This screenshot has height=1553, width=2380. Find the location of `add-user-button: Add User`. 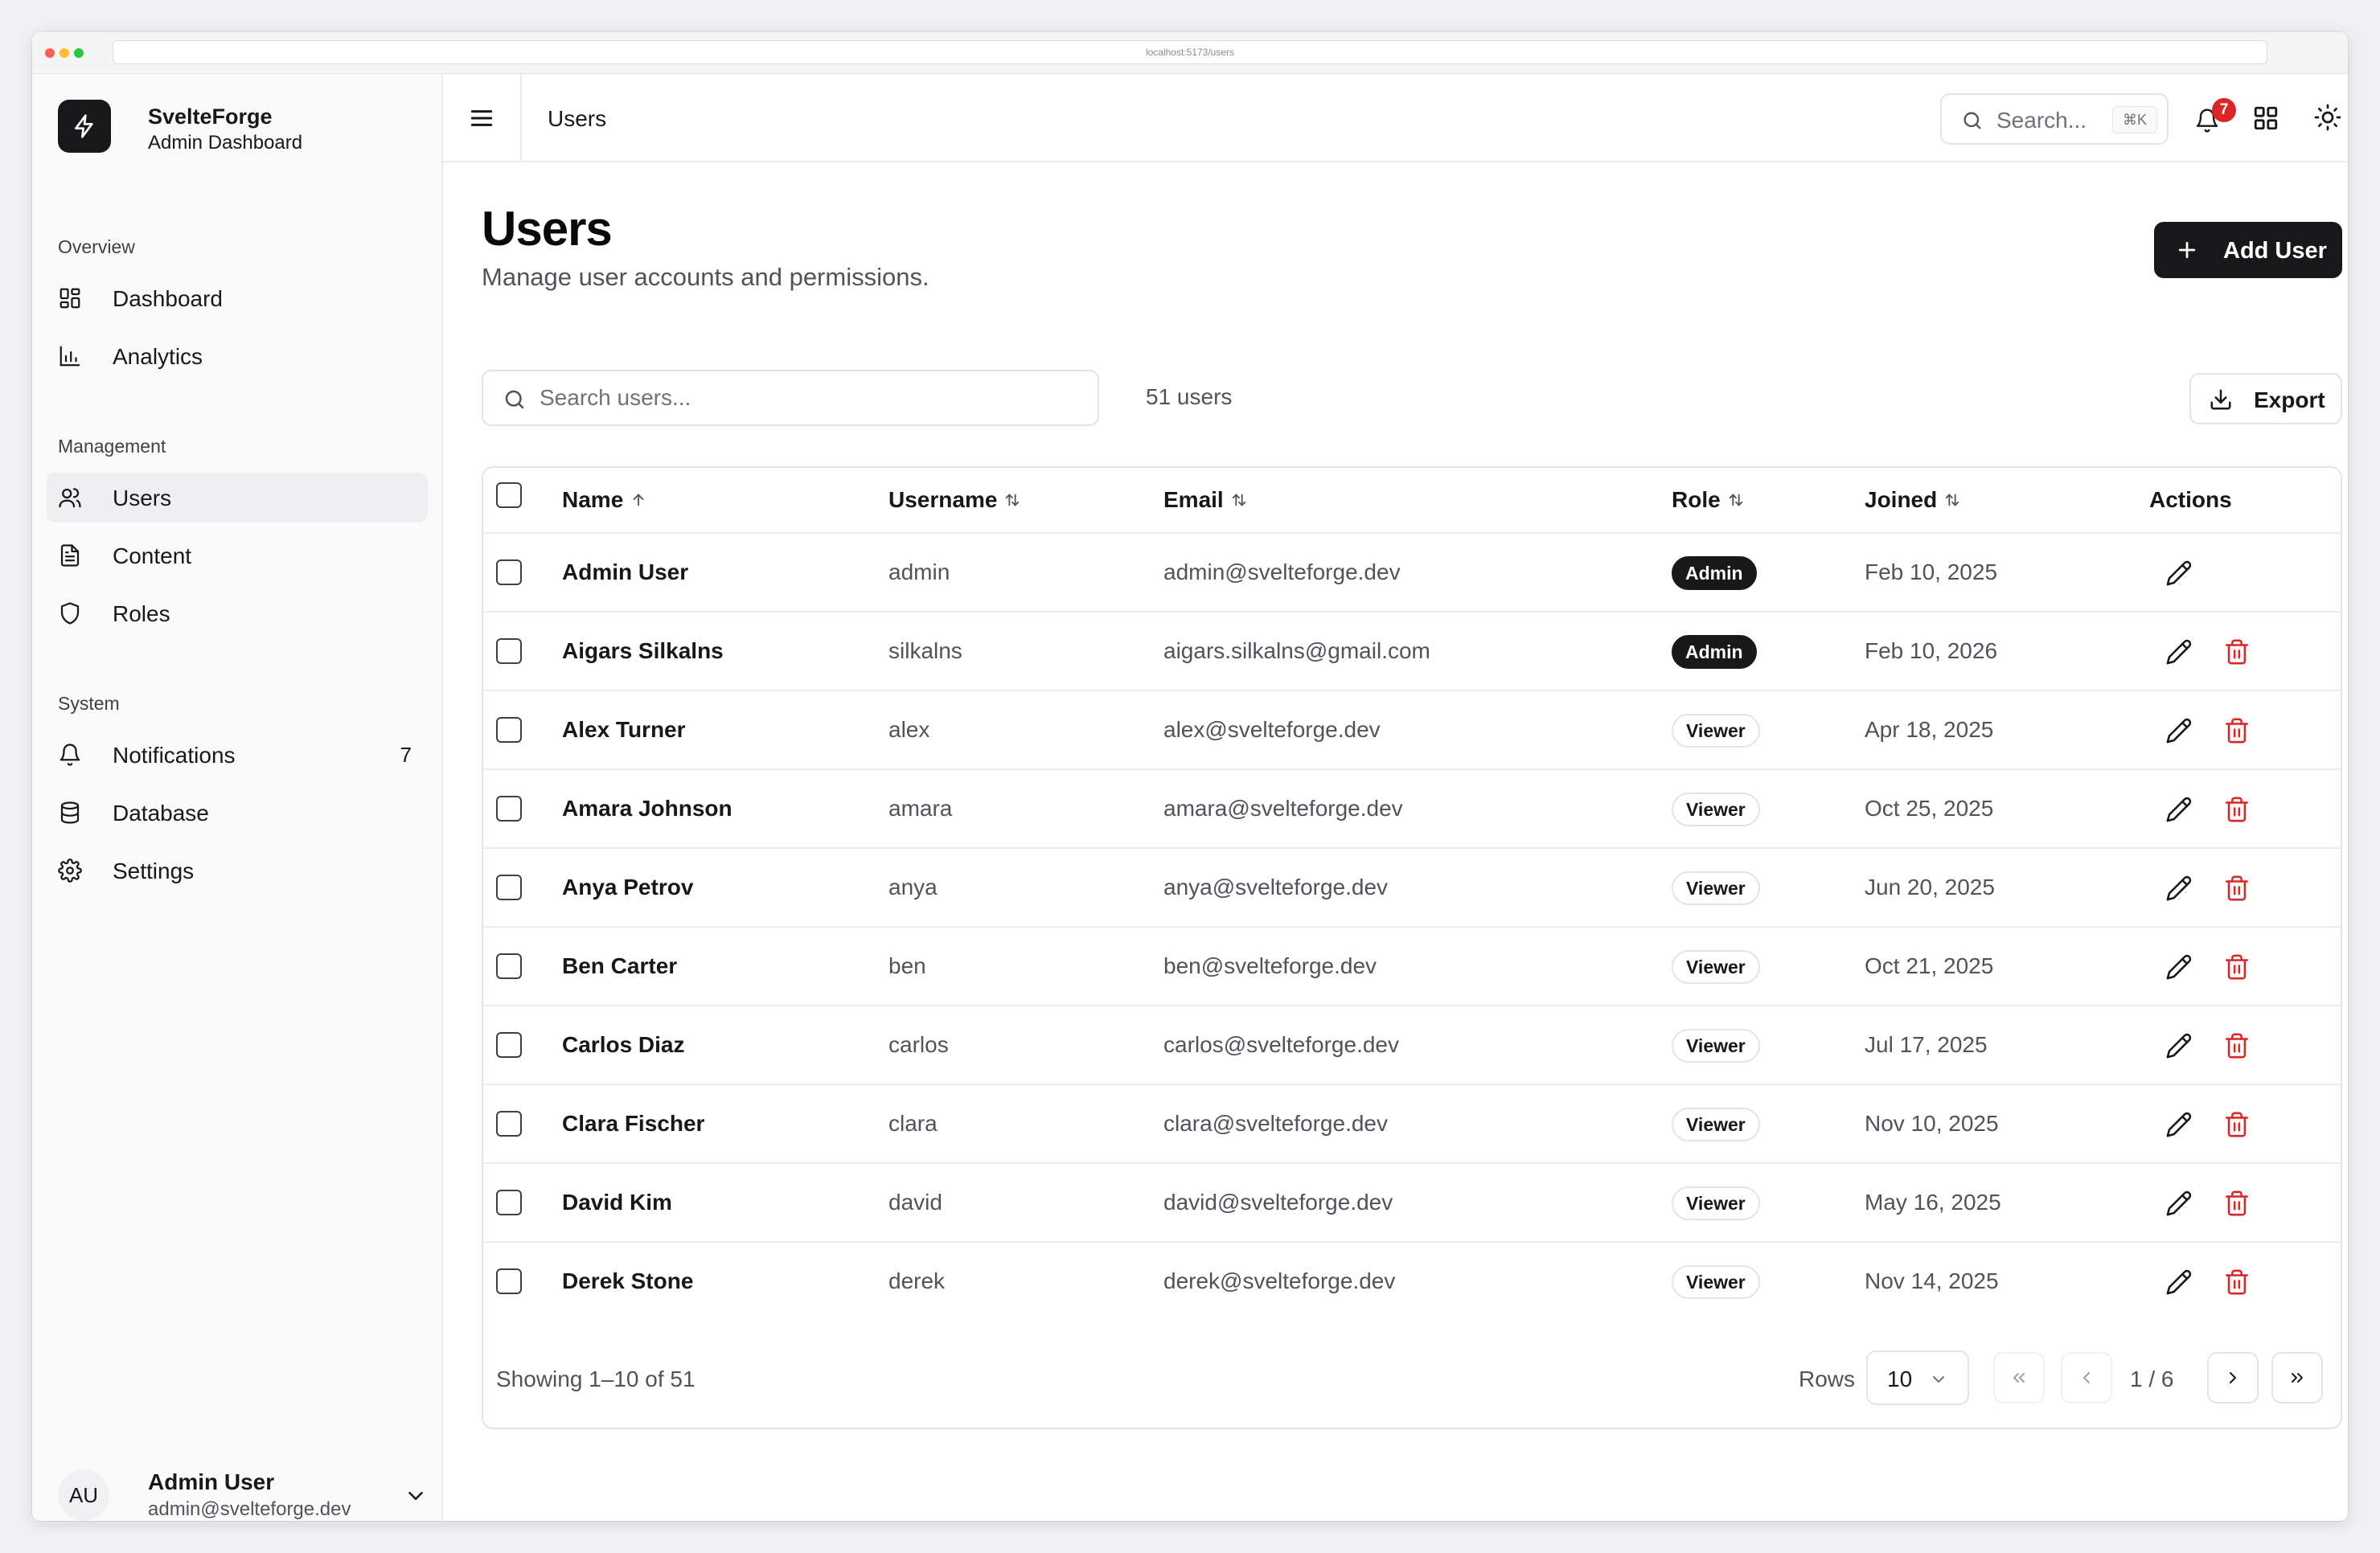

add-user-button: Add User is located at coordinates (2248, 250).